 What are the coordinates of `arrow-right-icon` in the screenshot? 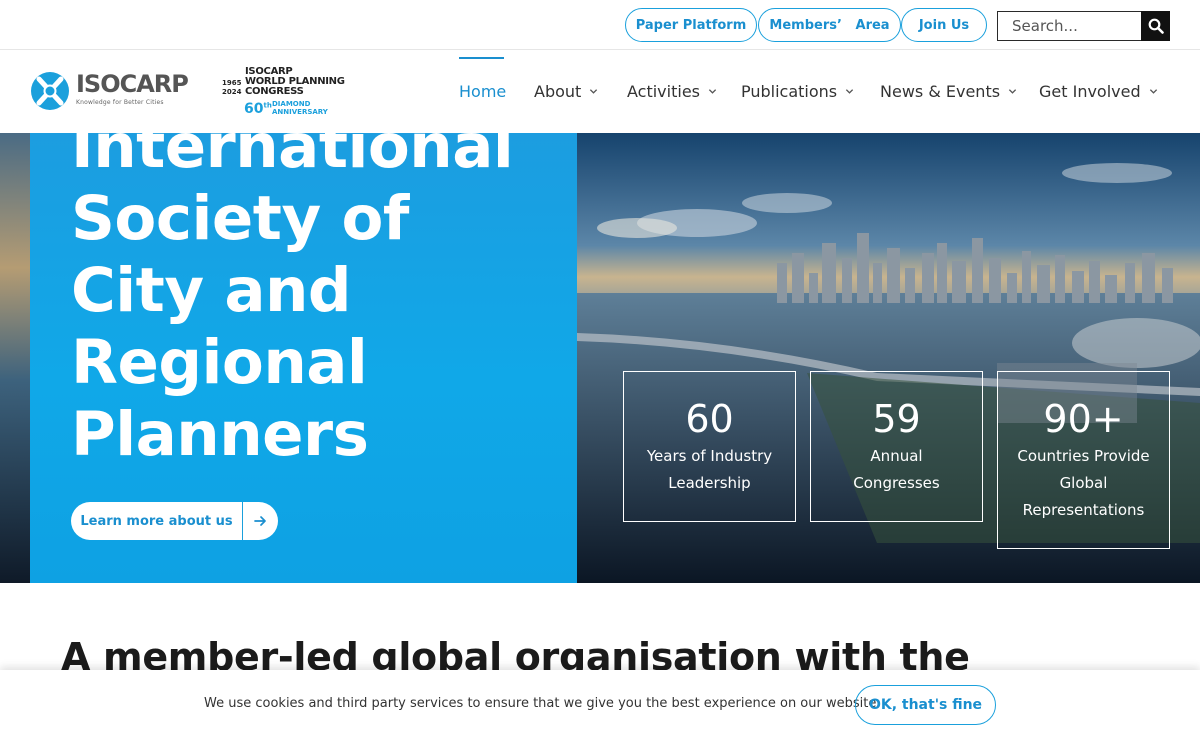 It's located at (260, 521).